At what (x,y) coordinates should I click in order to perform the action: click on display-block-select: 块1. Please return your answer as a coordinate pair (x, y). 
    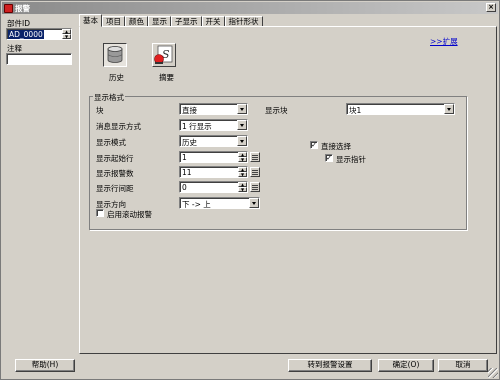
    Looking at the image, I should click on (400, 109).